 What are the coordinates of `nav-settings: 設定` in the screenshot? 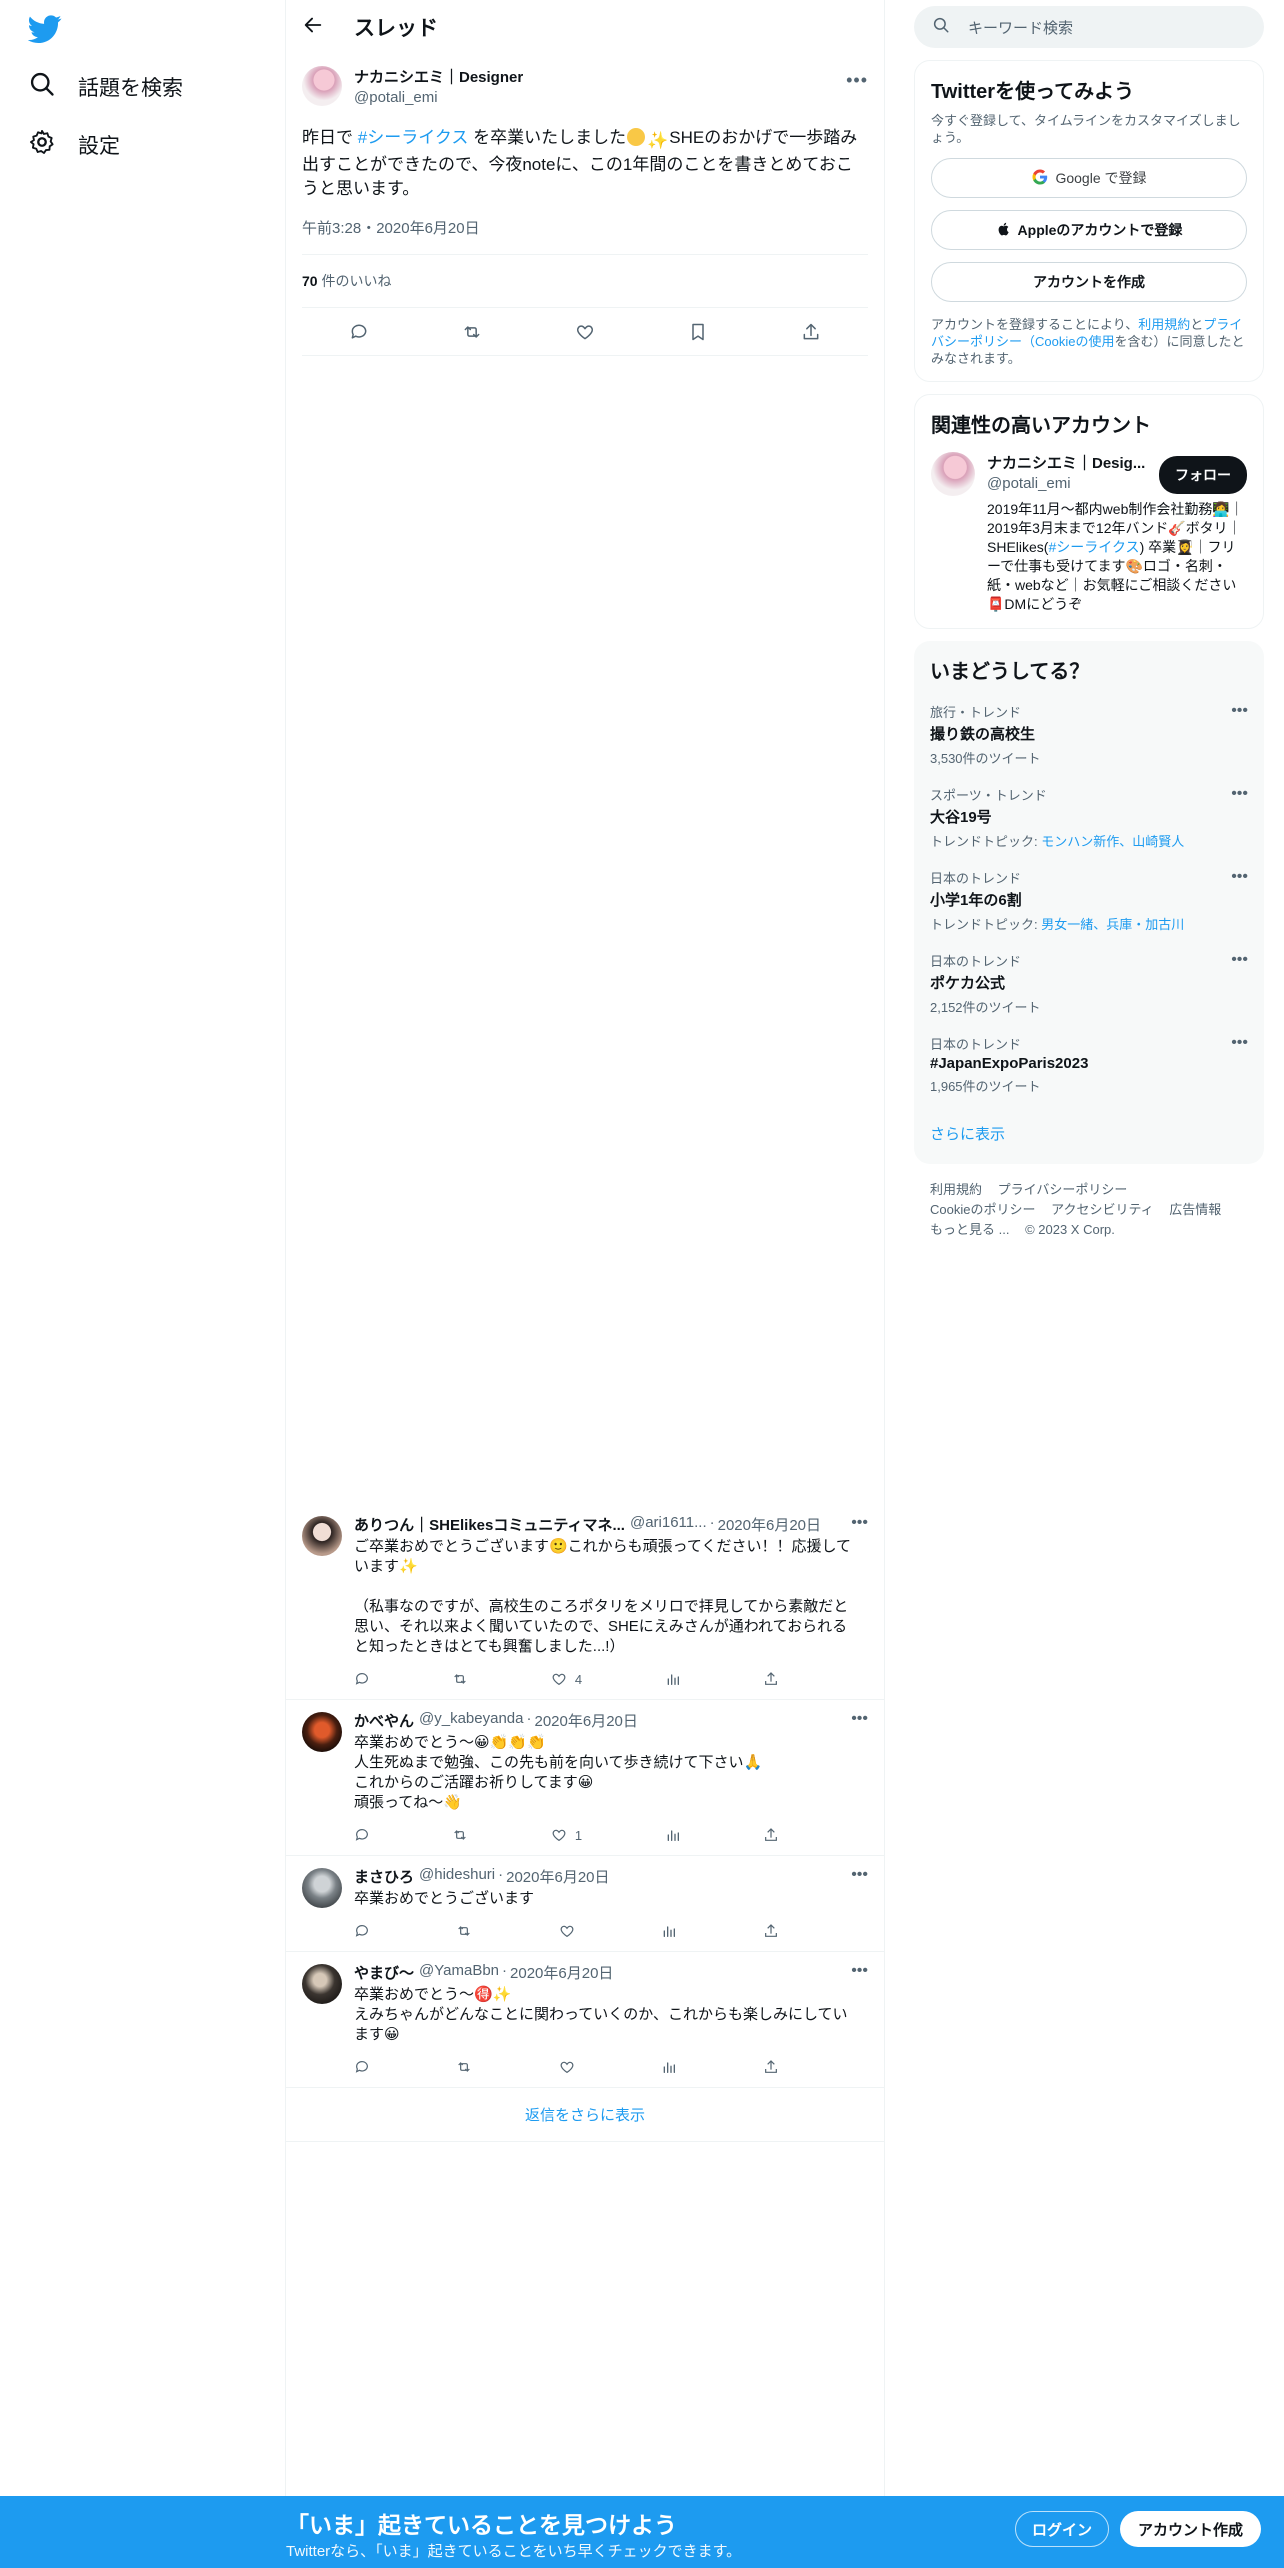 It's located at (74, 145).